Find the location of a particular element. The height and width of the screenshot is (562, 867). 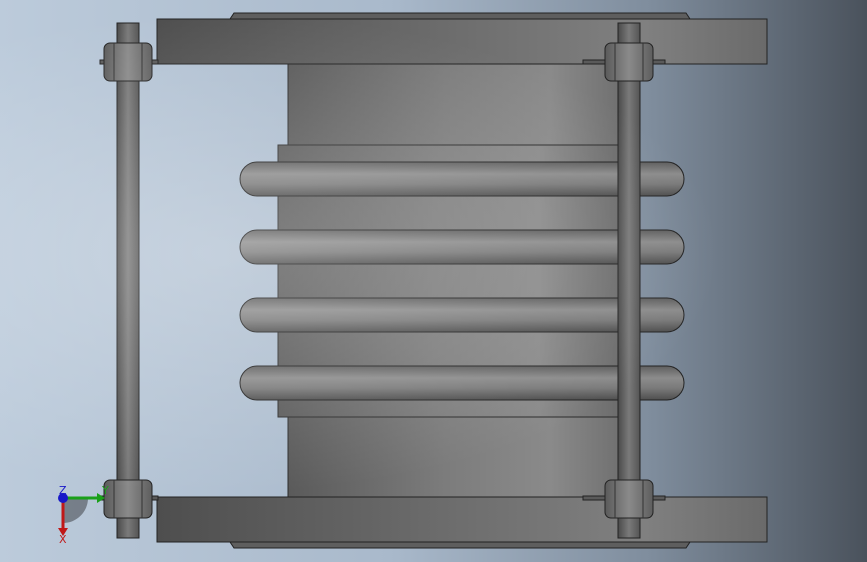

triad-z-label: Z is located at coordinates (63, 490).